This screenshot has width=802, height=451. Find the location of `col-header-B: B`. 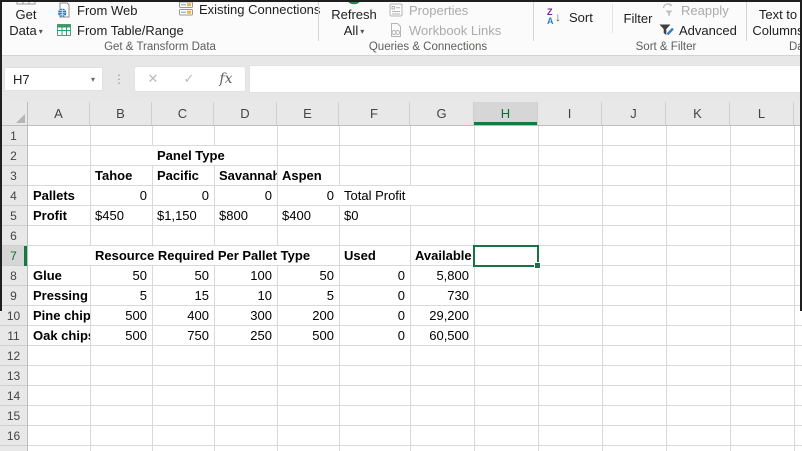

col-header-B: B is located at coordinates (121, 113).